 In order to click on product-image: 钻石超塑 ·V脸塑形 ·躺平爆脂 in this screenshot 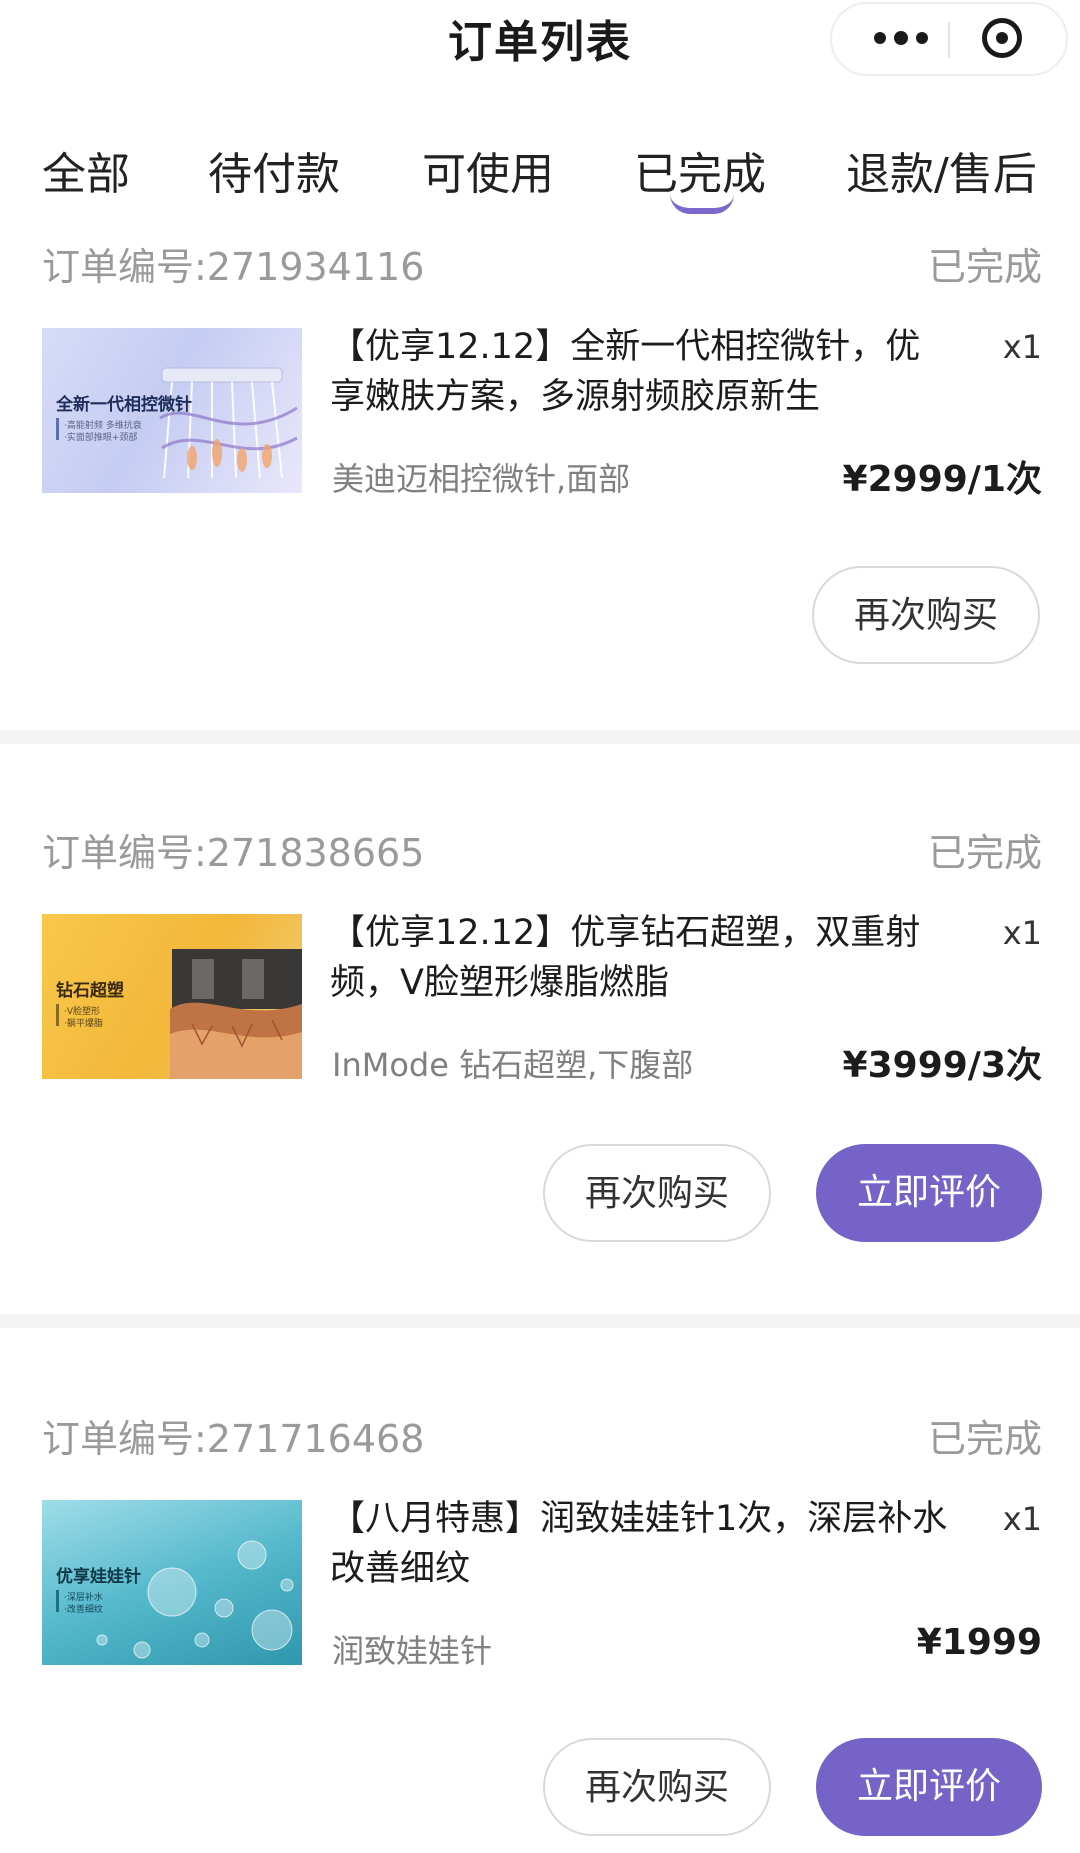, I will do `click(172, 996)`.